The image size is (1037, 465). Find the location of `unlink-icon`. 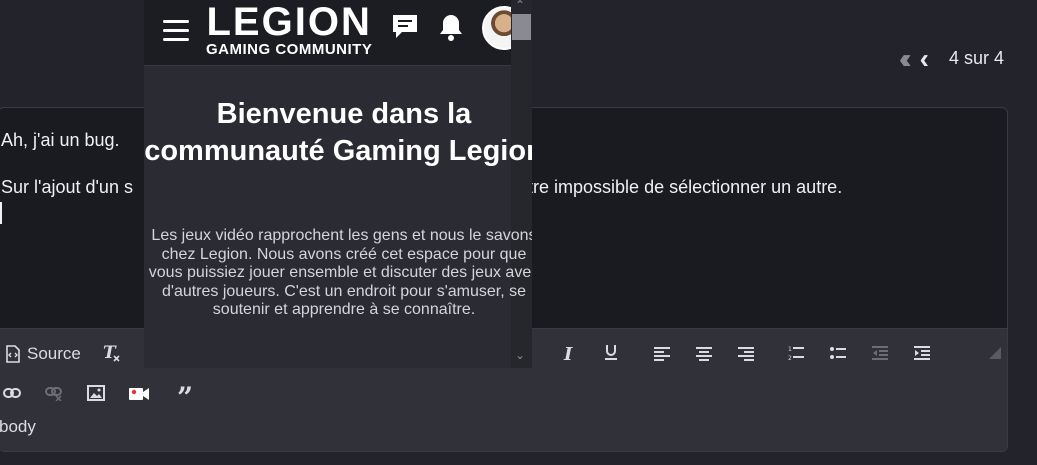

unlink-icon is located at coordinates (53, 394).